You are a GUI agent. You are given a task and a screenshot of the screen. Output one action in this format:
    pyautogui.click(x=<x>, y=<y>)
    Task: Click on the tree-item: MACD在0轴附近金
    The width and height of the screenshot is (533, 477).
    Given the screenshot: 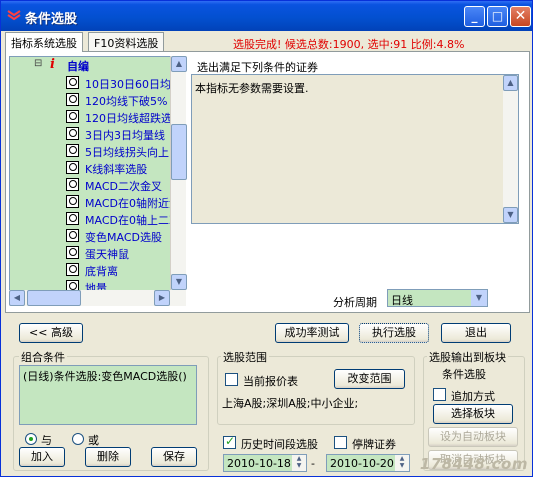 What is the action you would take?
    pyautogui.click(x=97, y=201)
    